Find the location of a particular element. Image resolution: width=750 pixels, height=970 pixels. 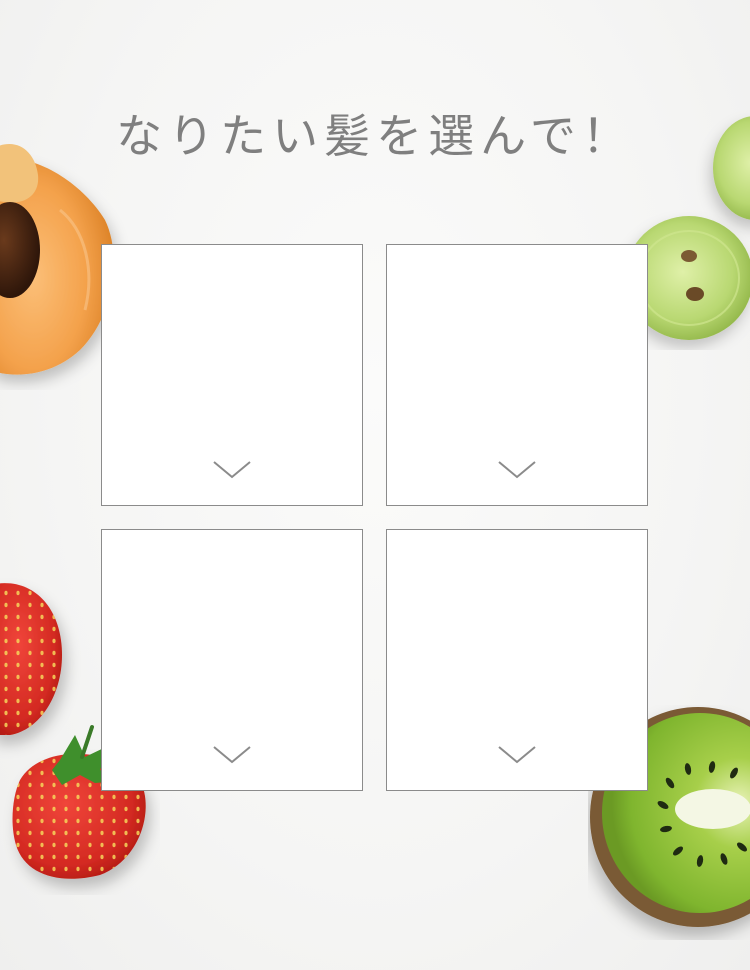

page-title: なりたい髪を選んで！ is located at coordinates (375, 136).